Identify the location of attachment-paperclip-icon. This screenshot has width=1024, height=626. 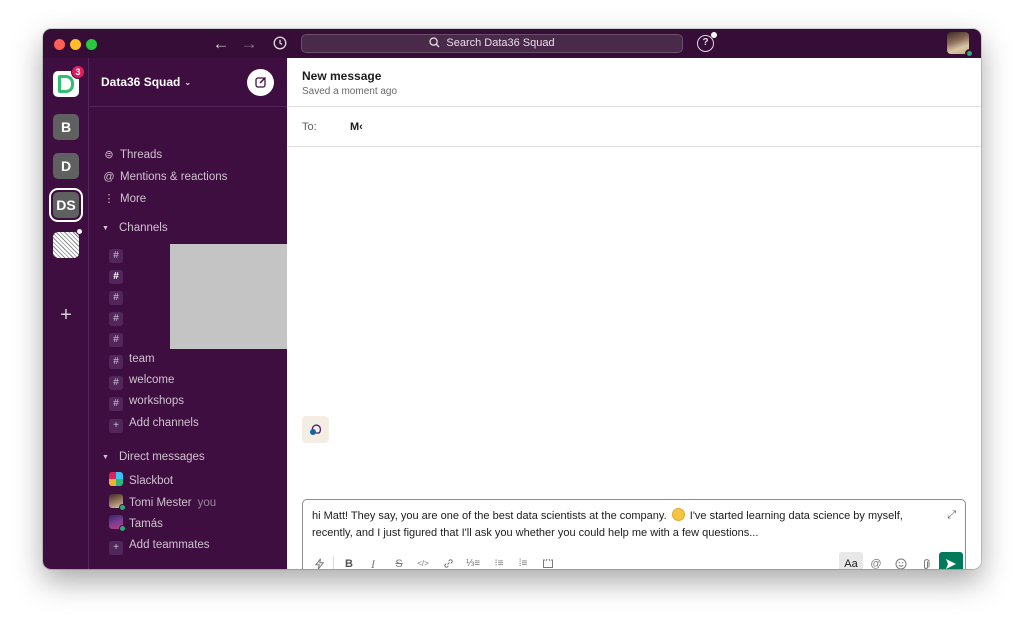
(926, 562).